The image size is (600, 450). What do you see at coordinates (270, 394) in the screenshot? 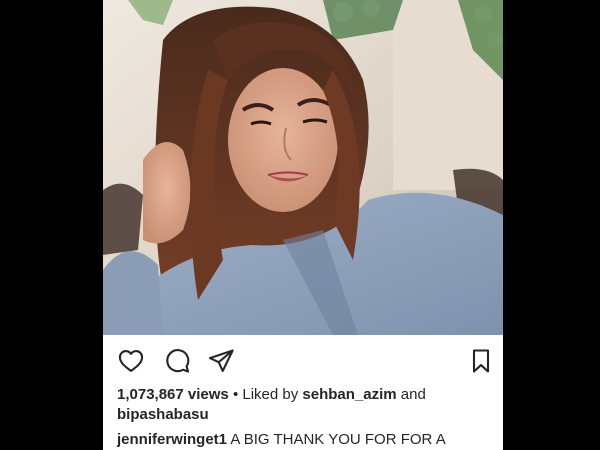
I see `liked-by-label: Liked by` at bounding box center [270, 394].